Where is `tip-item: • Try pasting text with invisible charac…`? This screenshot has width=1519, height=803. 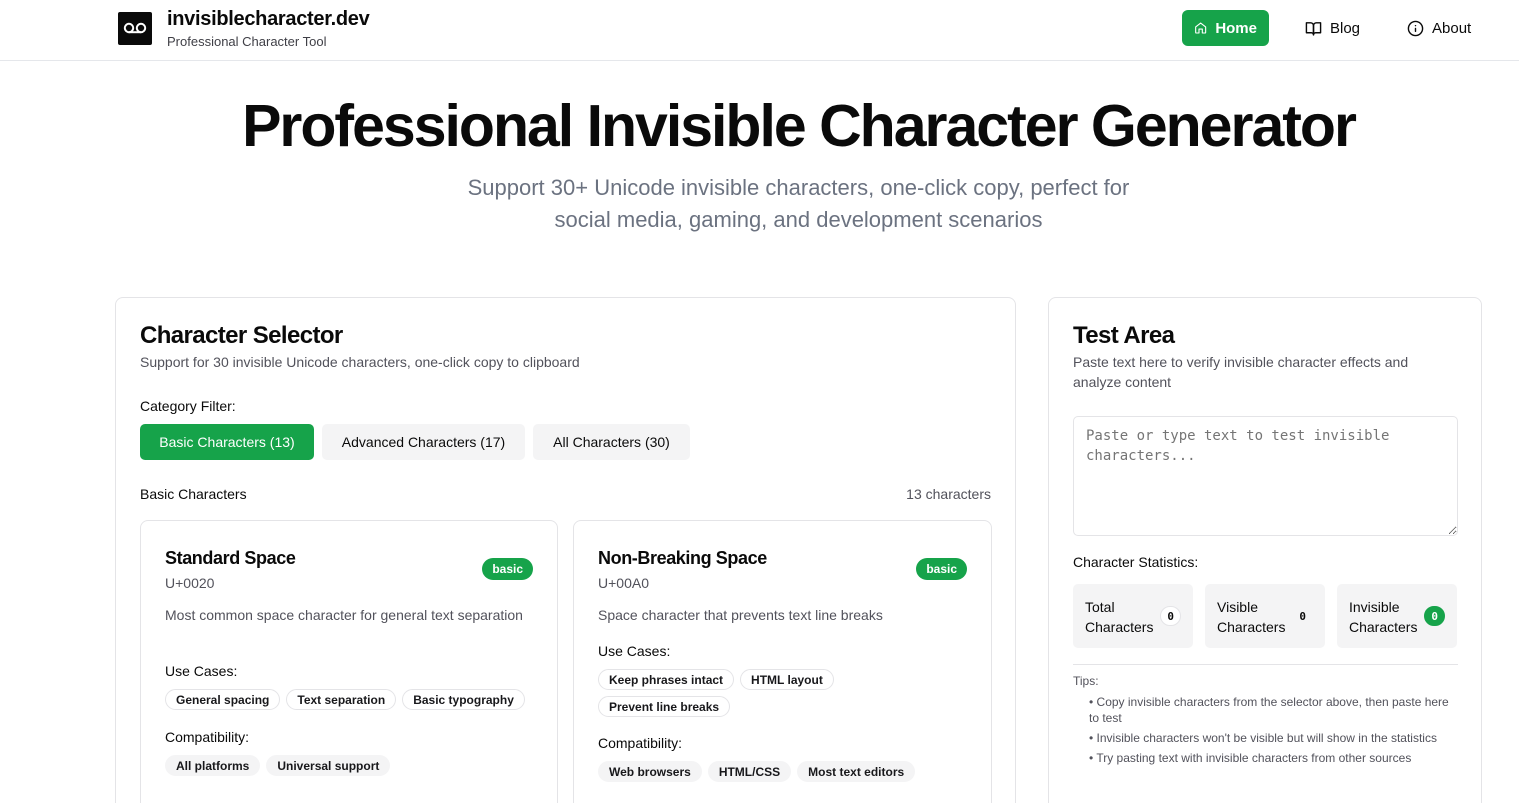
tip-item: • Try pasting text with invisible charac… is located at coordinates (1250, 758).